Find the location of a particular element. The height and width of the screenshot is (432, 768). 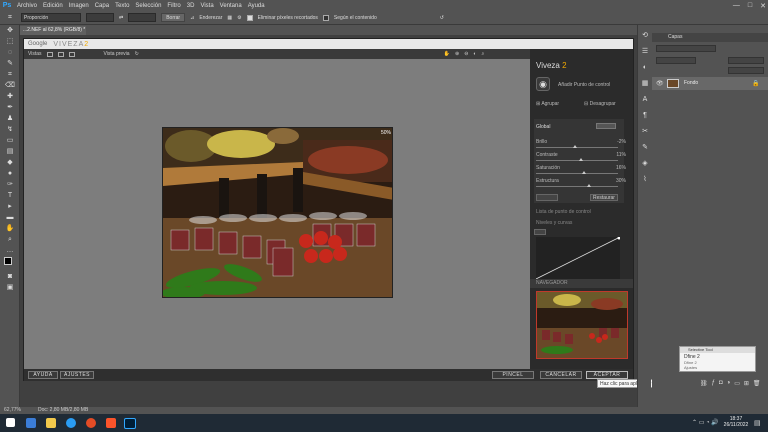

straighten-icon: ⊿ is located at coordinates (192, 18).